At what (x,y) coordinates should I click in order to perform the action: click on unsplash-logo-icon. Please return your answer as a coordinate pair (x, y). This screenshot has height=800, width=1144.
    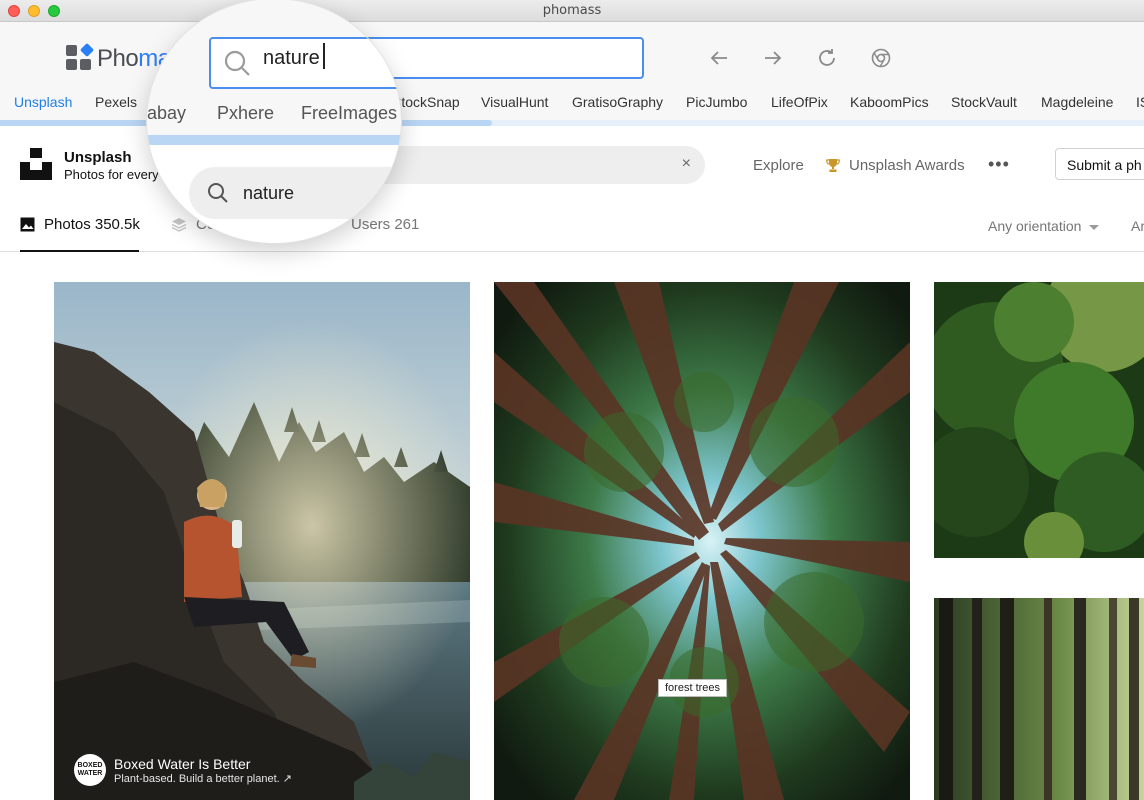
    Looking at the image, I should click on (36, 164).